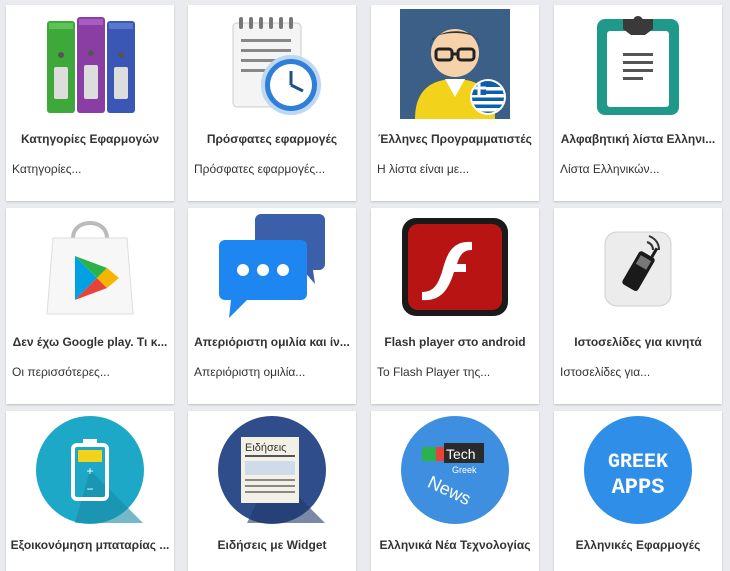  I want to click on app-card-greek-tech-news: Tech Greek News Ελληνικά Νέα Τεχνολογίας, so click(455, 491).